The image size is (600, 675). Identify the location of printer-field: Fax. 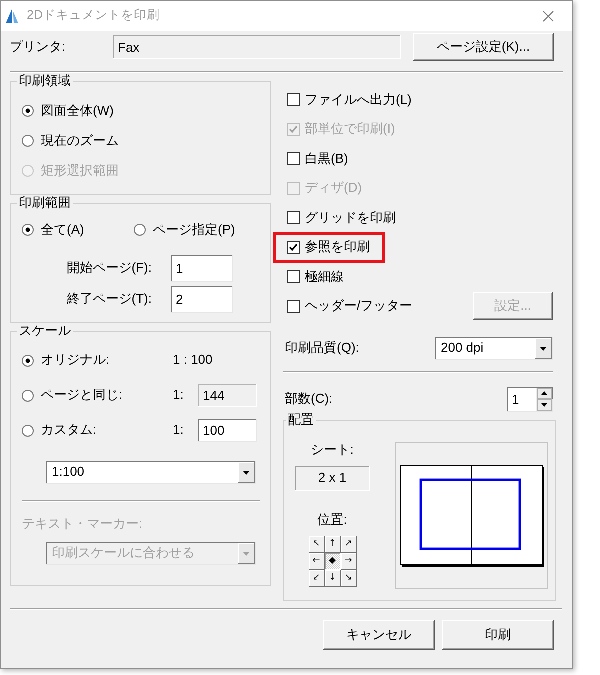
(257, 47).